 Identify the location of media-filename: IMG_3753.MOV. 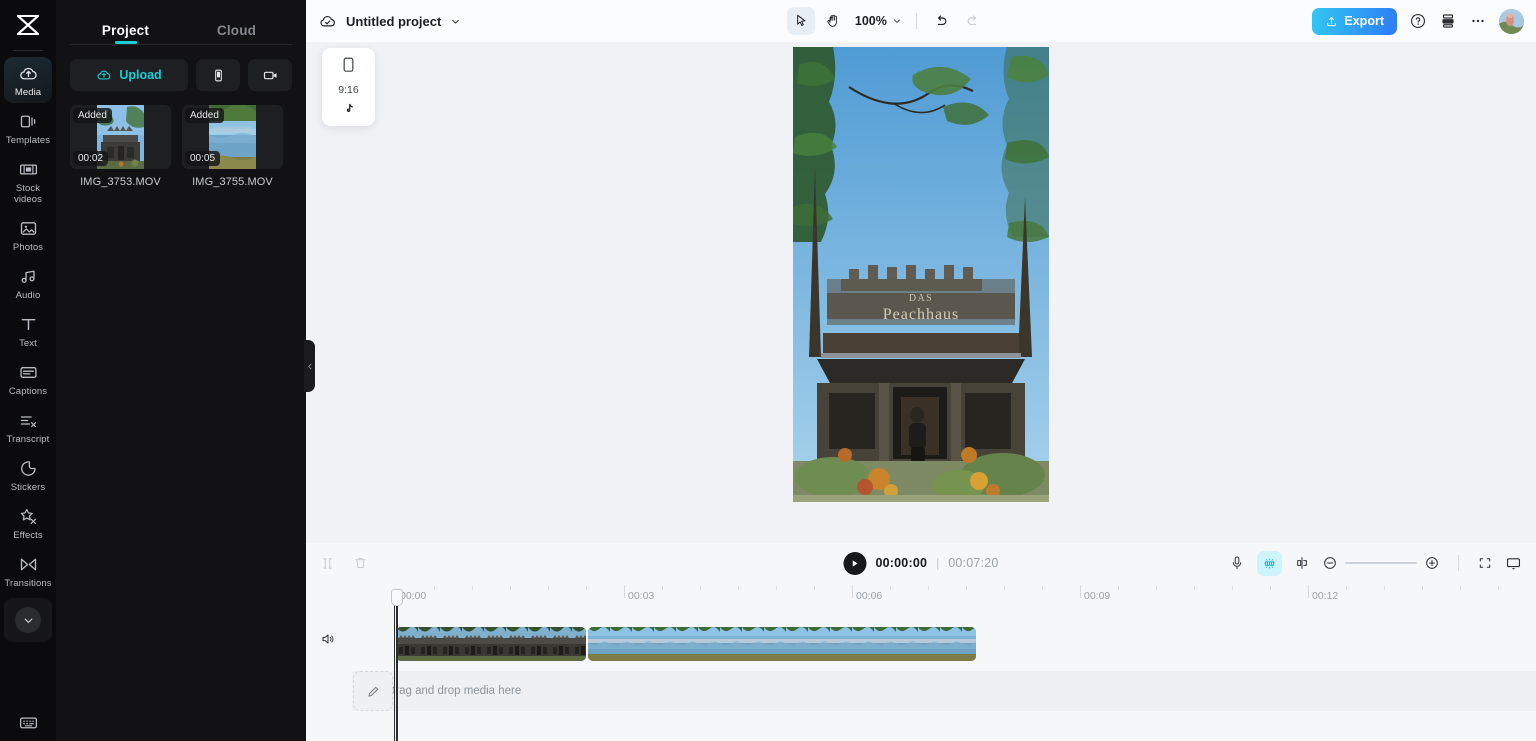
(120, 182).